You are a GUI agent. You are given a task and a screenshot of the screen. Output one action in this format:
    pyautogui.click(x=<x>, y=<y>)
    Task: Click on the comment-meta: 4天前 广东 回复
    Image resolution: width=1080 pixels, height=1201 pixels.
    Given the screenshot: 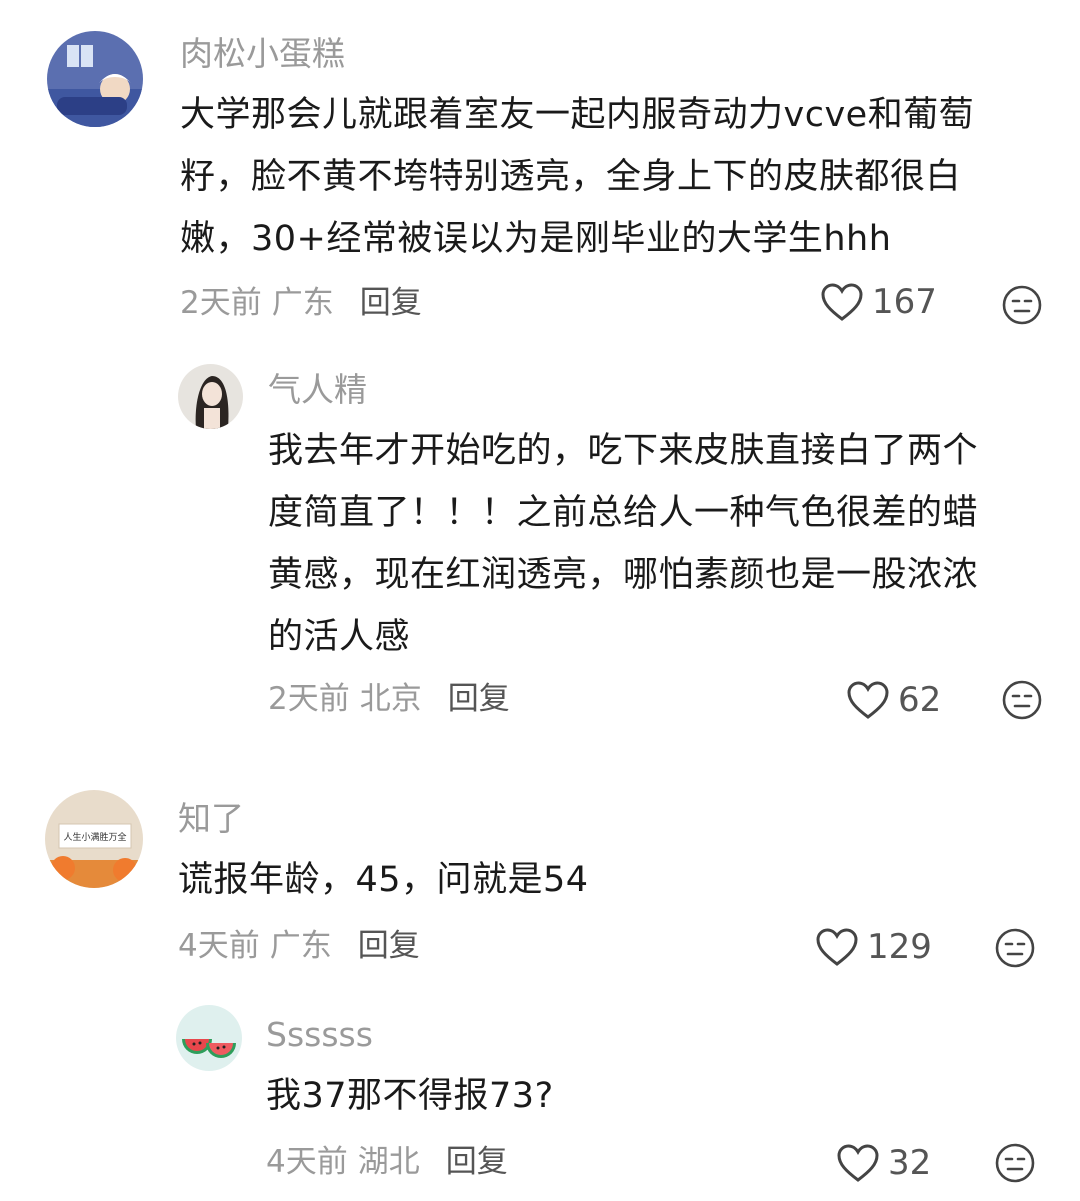 What is the action you would take?
    pyautogui.click(x=299, y=946)
    